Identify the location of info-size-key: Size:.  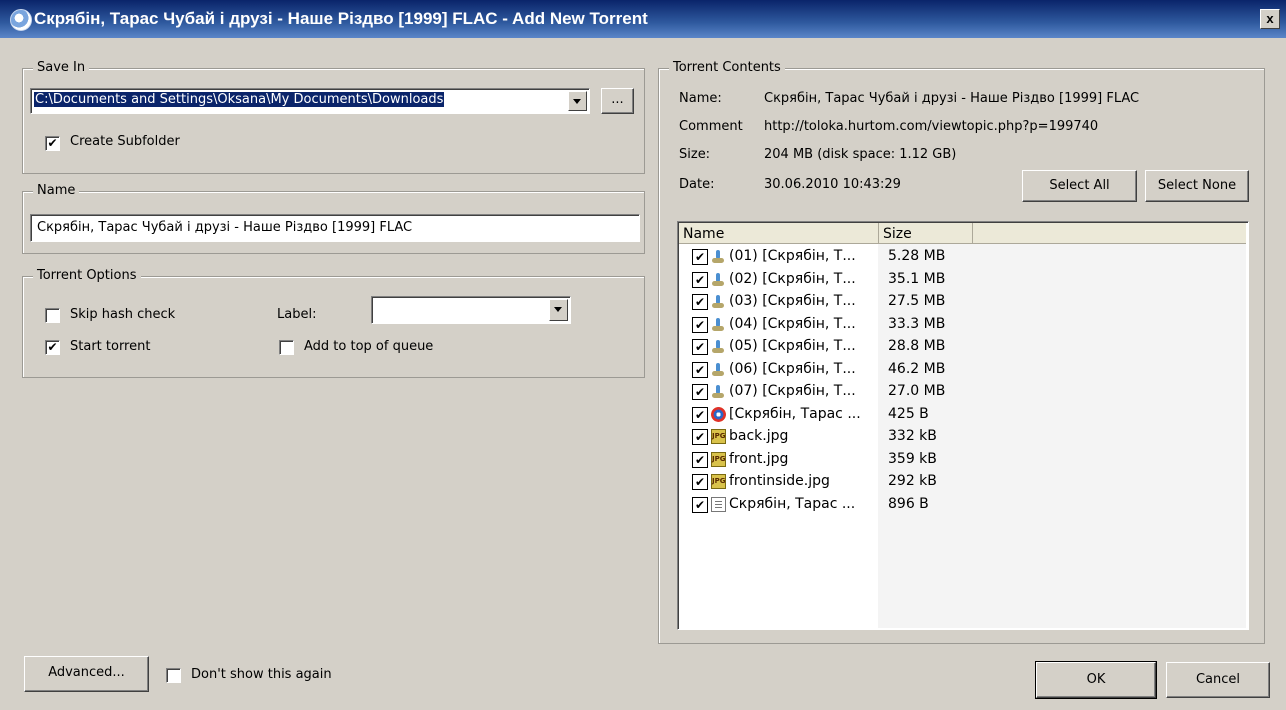
(695, 154).